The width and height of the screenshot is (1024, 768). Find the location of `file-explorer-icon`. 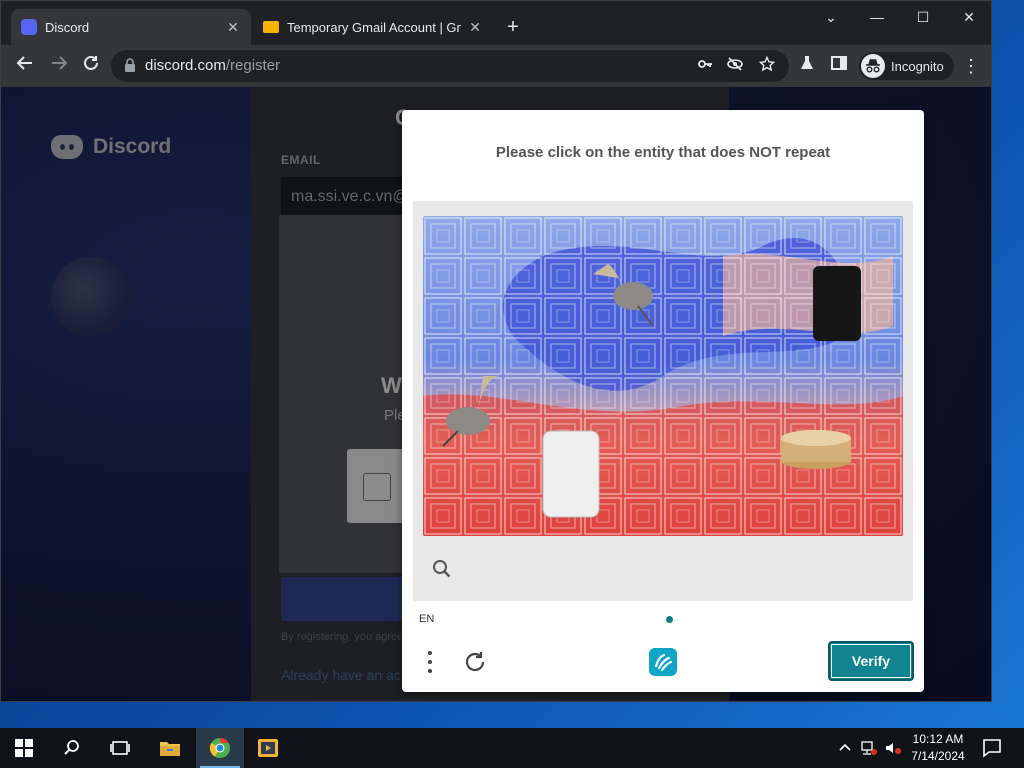

file-explorer-icon is located at coordinates (170, 748).